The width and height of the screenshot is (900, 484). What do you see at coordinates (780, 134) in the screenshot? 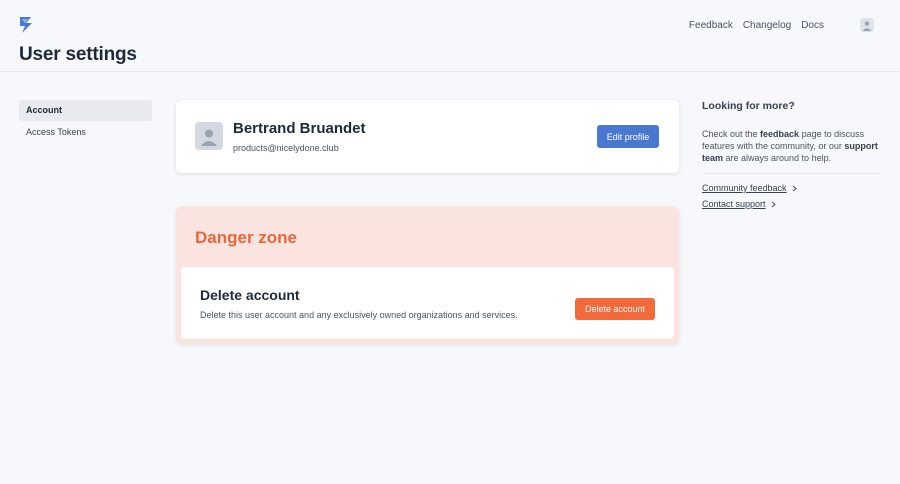
I see `feedback-highlight: feedback` at bounding box center [780, 134].